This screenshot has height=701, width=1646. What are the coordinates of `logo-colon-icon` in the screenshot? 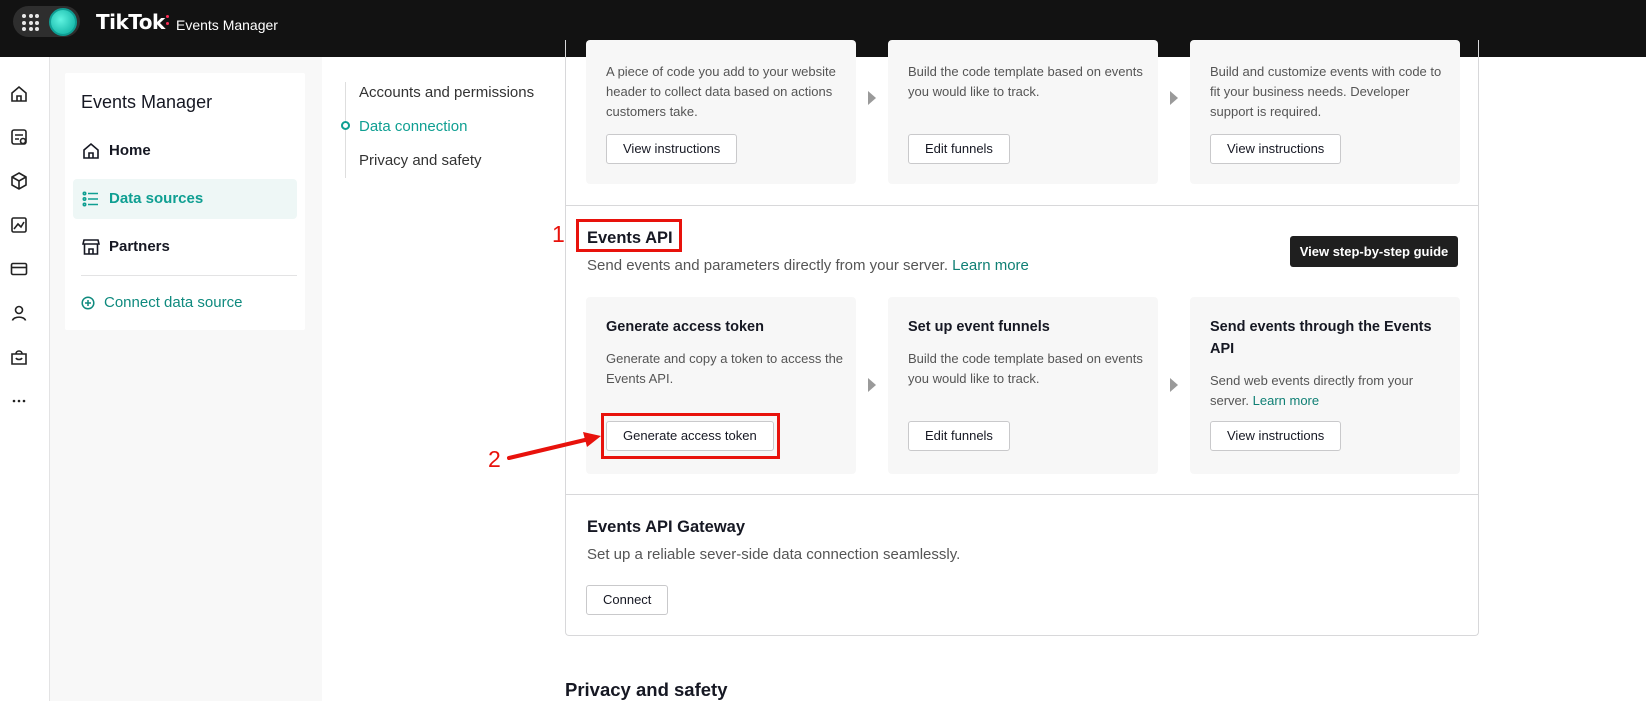 It's located at (168, 20).